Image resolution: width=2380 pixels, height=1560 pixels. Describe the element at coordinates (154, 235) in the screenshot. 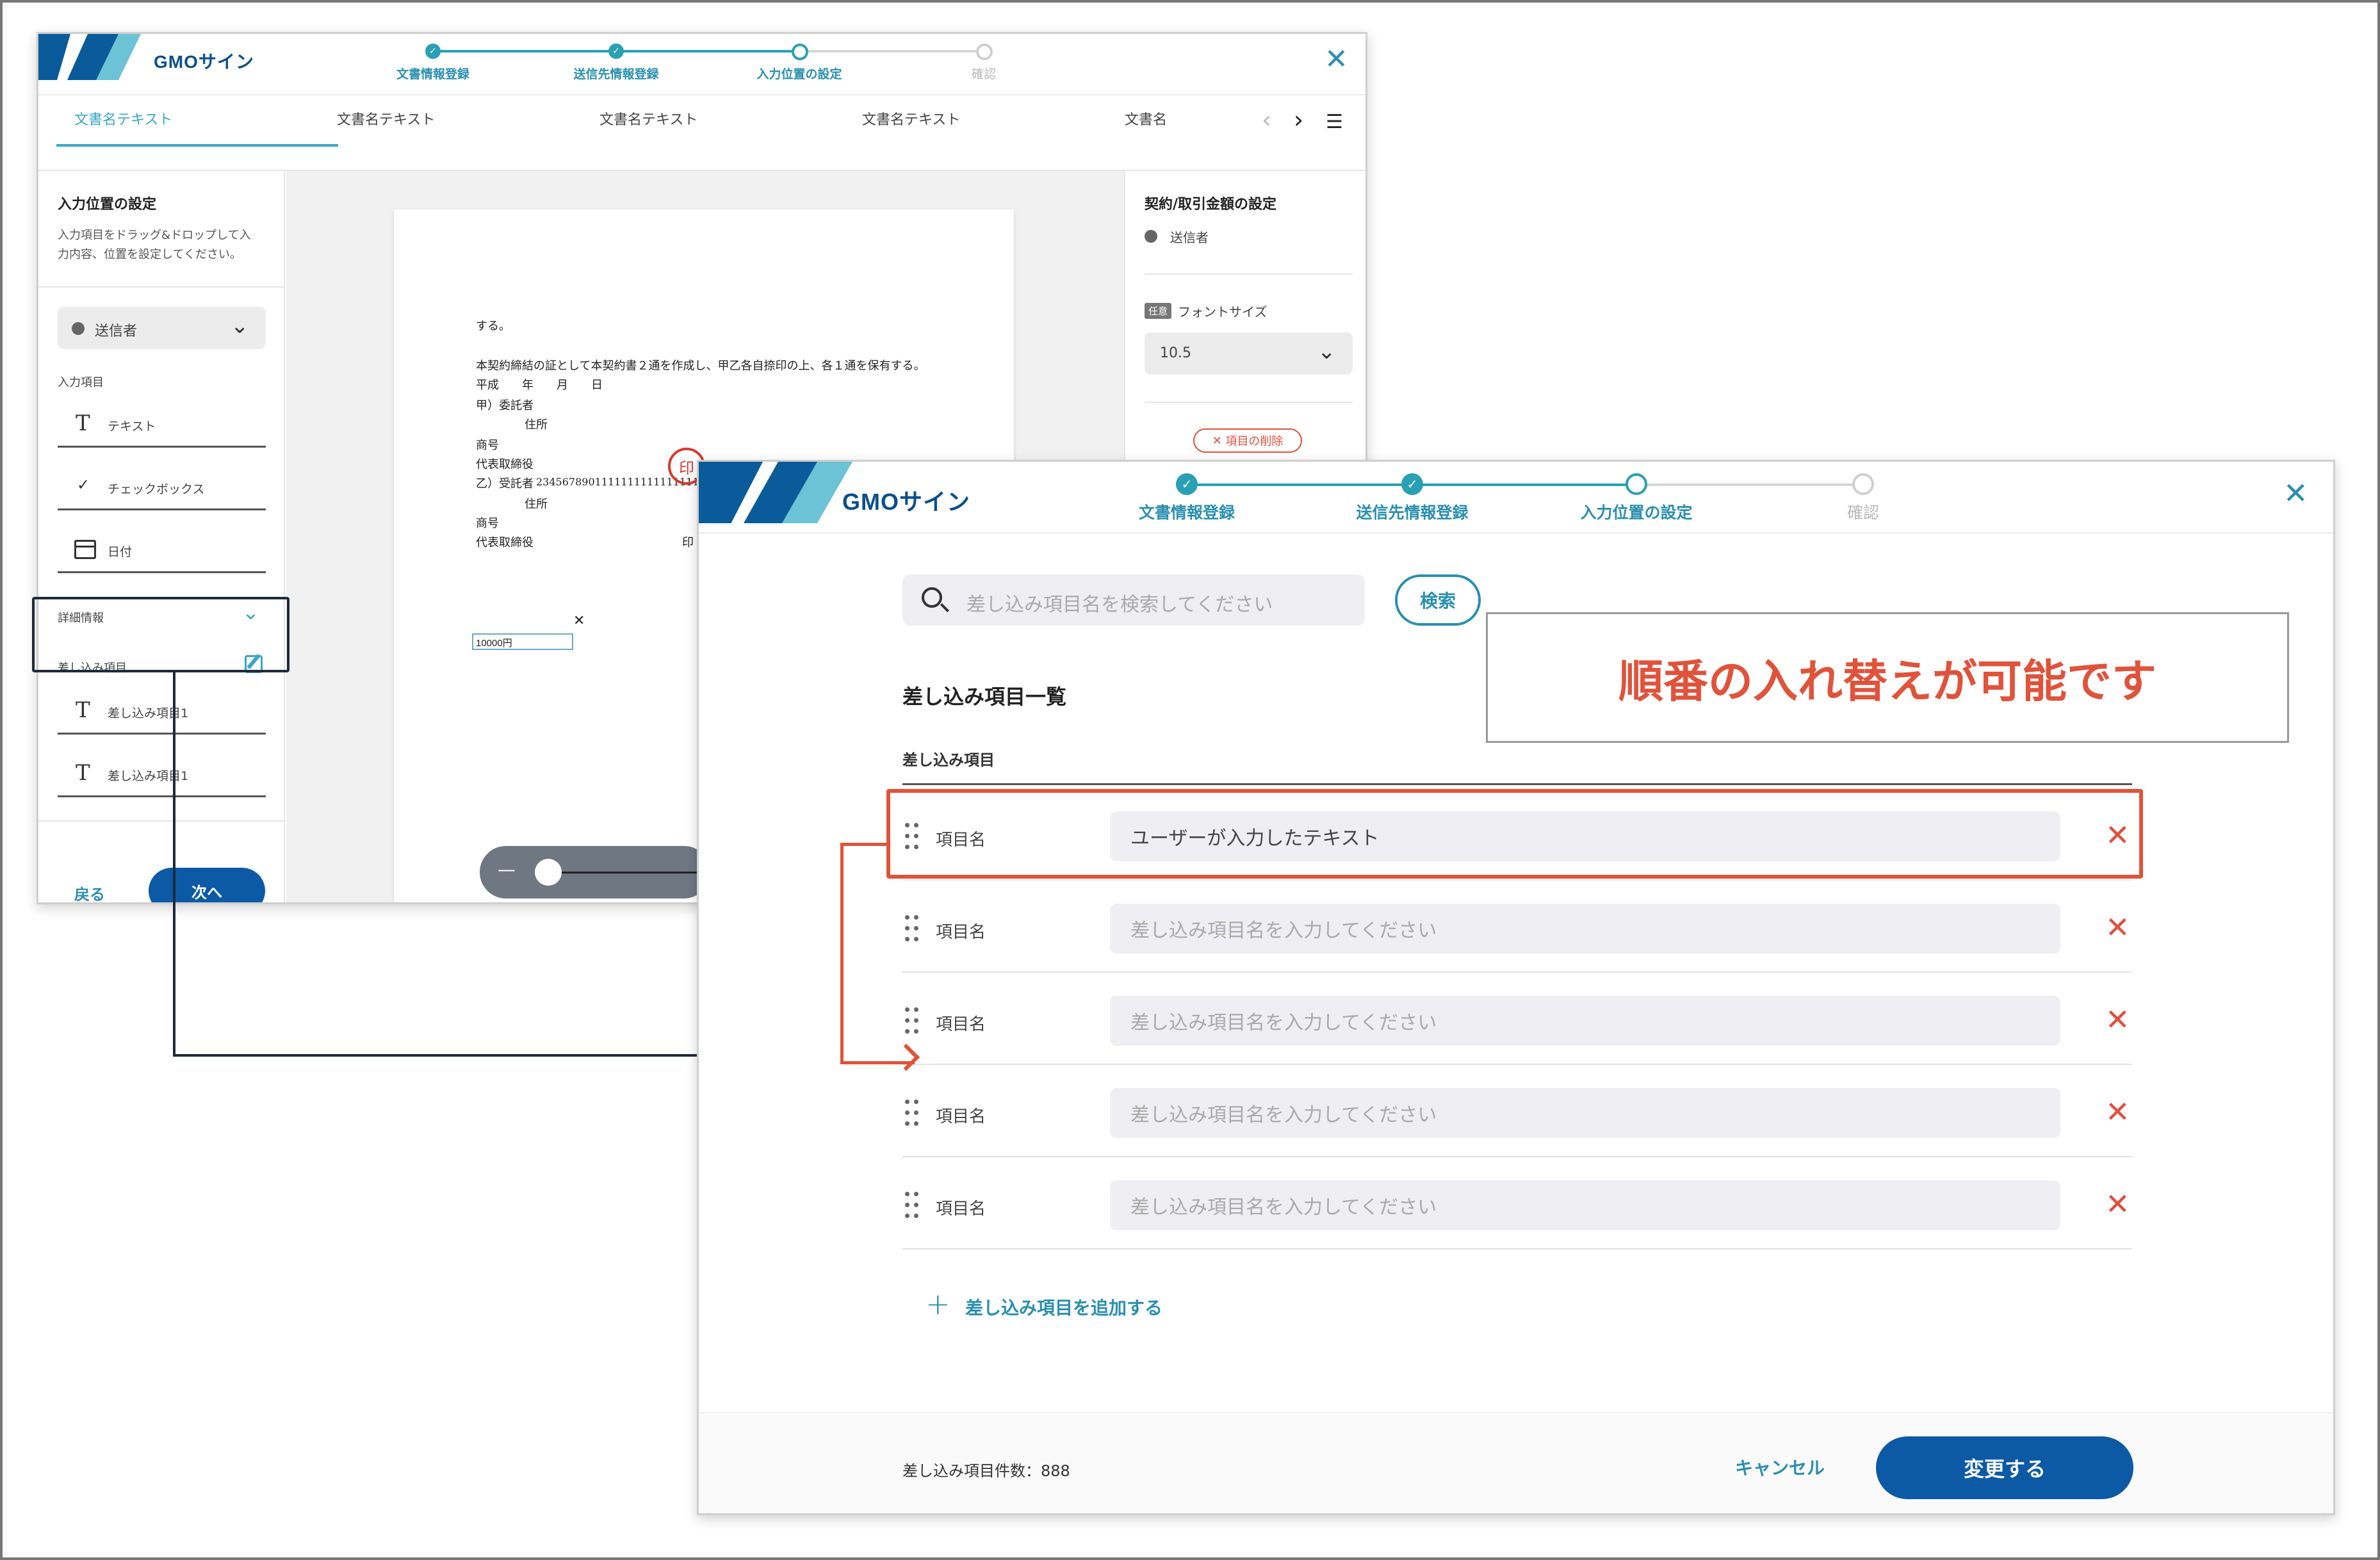

I see `sidebar-desc-1: 入力項目をドラッグ&ドロップして入` at that location.